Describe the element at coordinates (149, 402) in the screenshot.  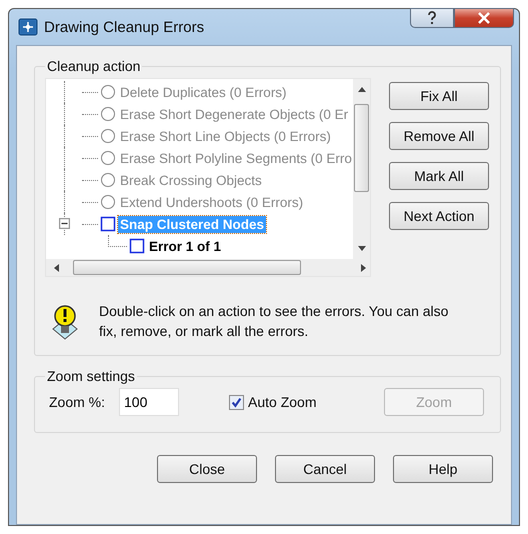
I see `zoom-input: 100` at that location.